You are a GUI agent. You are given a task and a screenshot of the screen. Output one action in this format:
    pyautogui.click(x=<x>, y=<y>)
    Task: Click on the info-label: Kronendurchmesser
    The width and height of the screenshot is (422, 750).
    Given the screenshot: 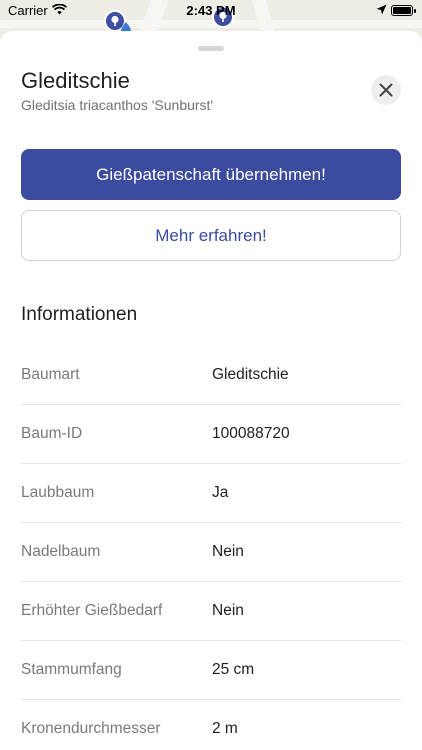 What is the action you would take?
    pyautogui.click(x=91, y=728)
    